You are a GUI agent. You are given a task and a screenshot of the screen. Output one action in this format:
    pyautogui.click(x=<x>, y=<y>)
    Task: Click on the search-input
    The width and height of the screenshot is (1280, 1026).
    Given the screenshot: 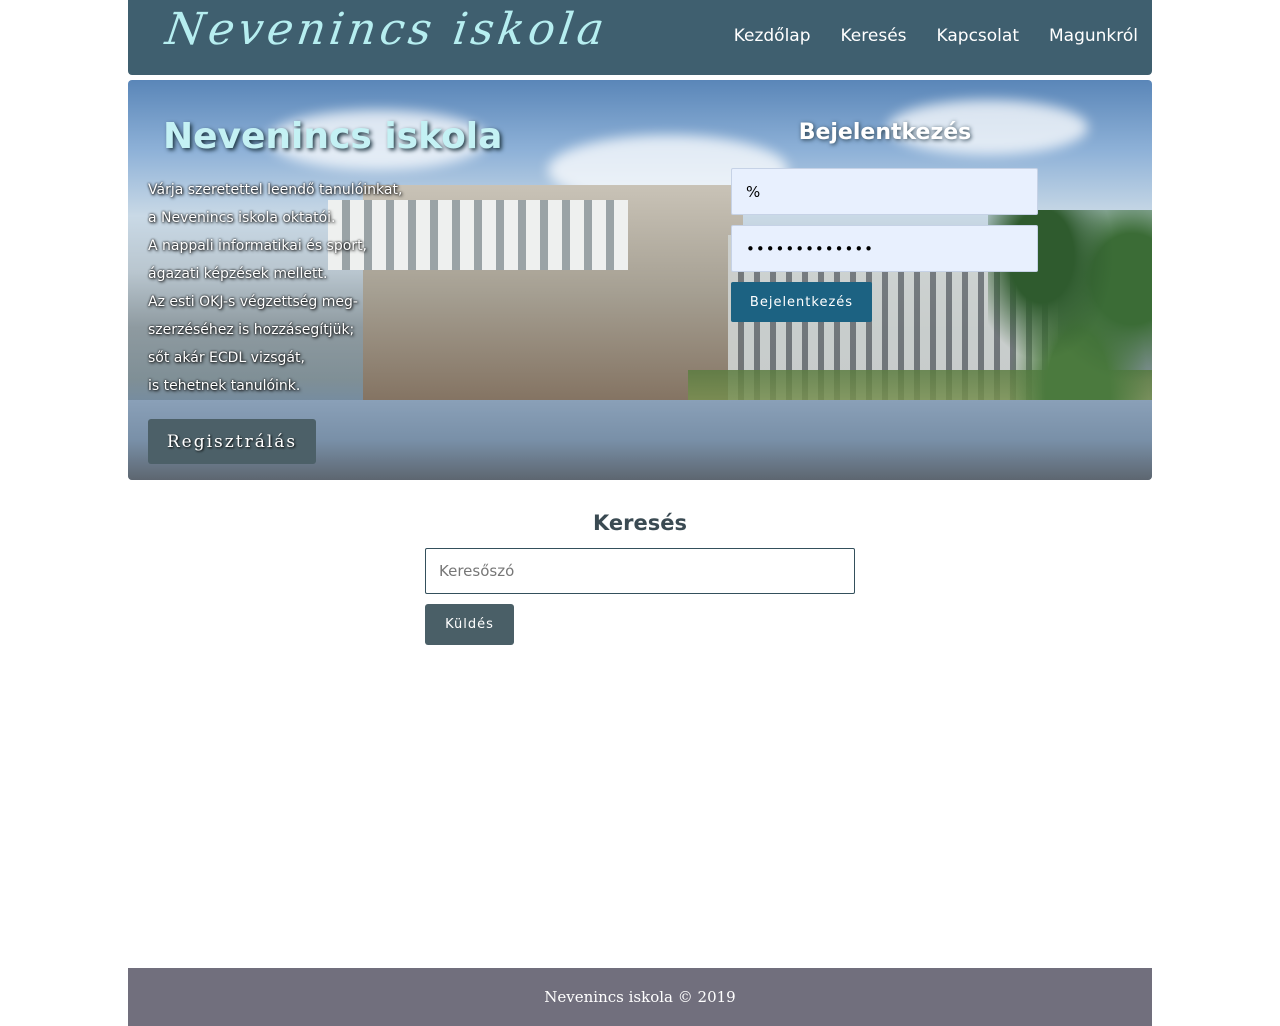 What is the action you would take?
    pyautogui.click(x=640, y=571)
    